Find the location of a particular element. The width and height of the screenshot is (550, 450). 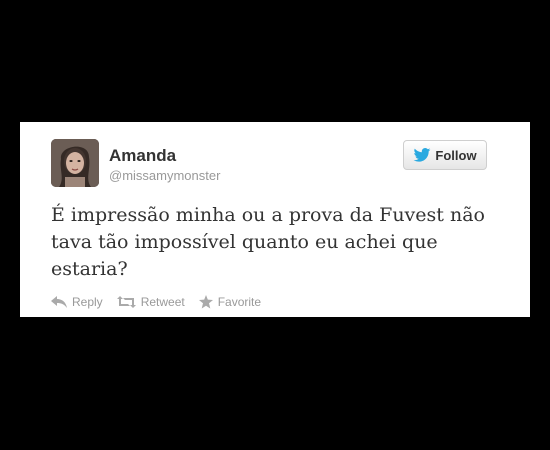

reply-arrow-icon is located at coordinates (59, 302).